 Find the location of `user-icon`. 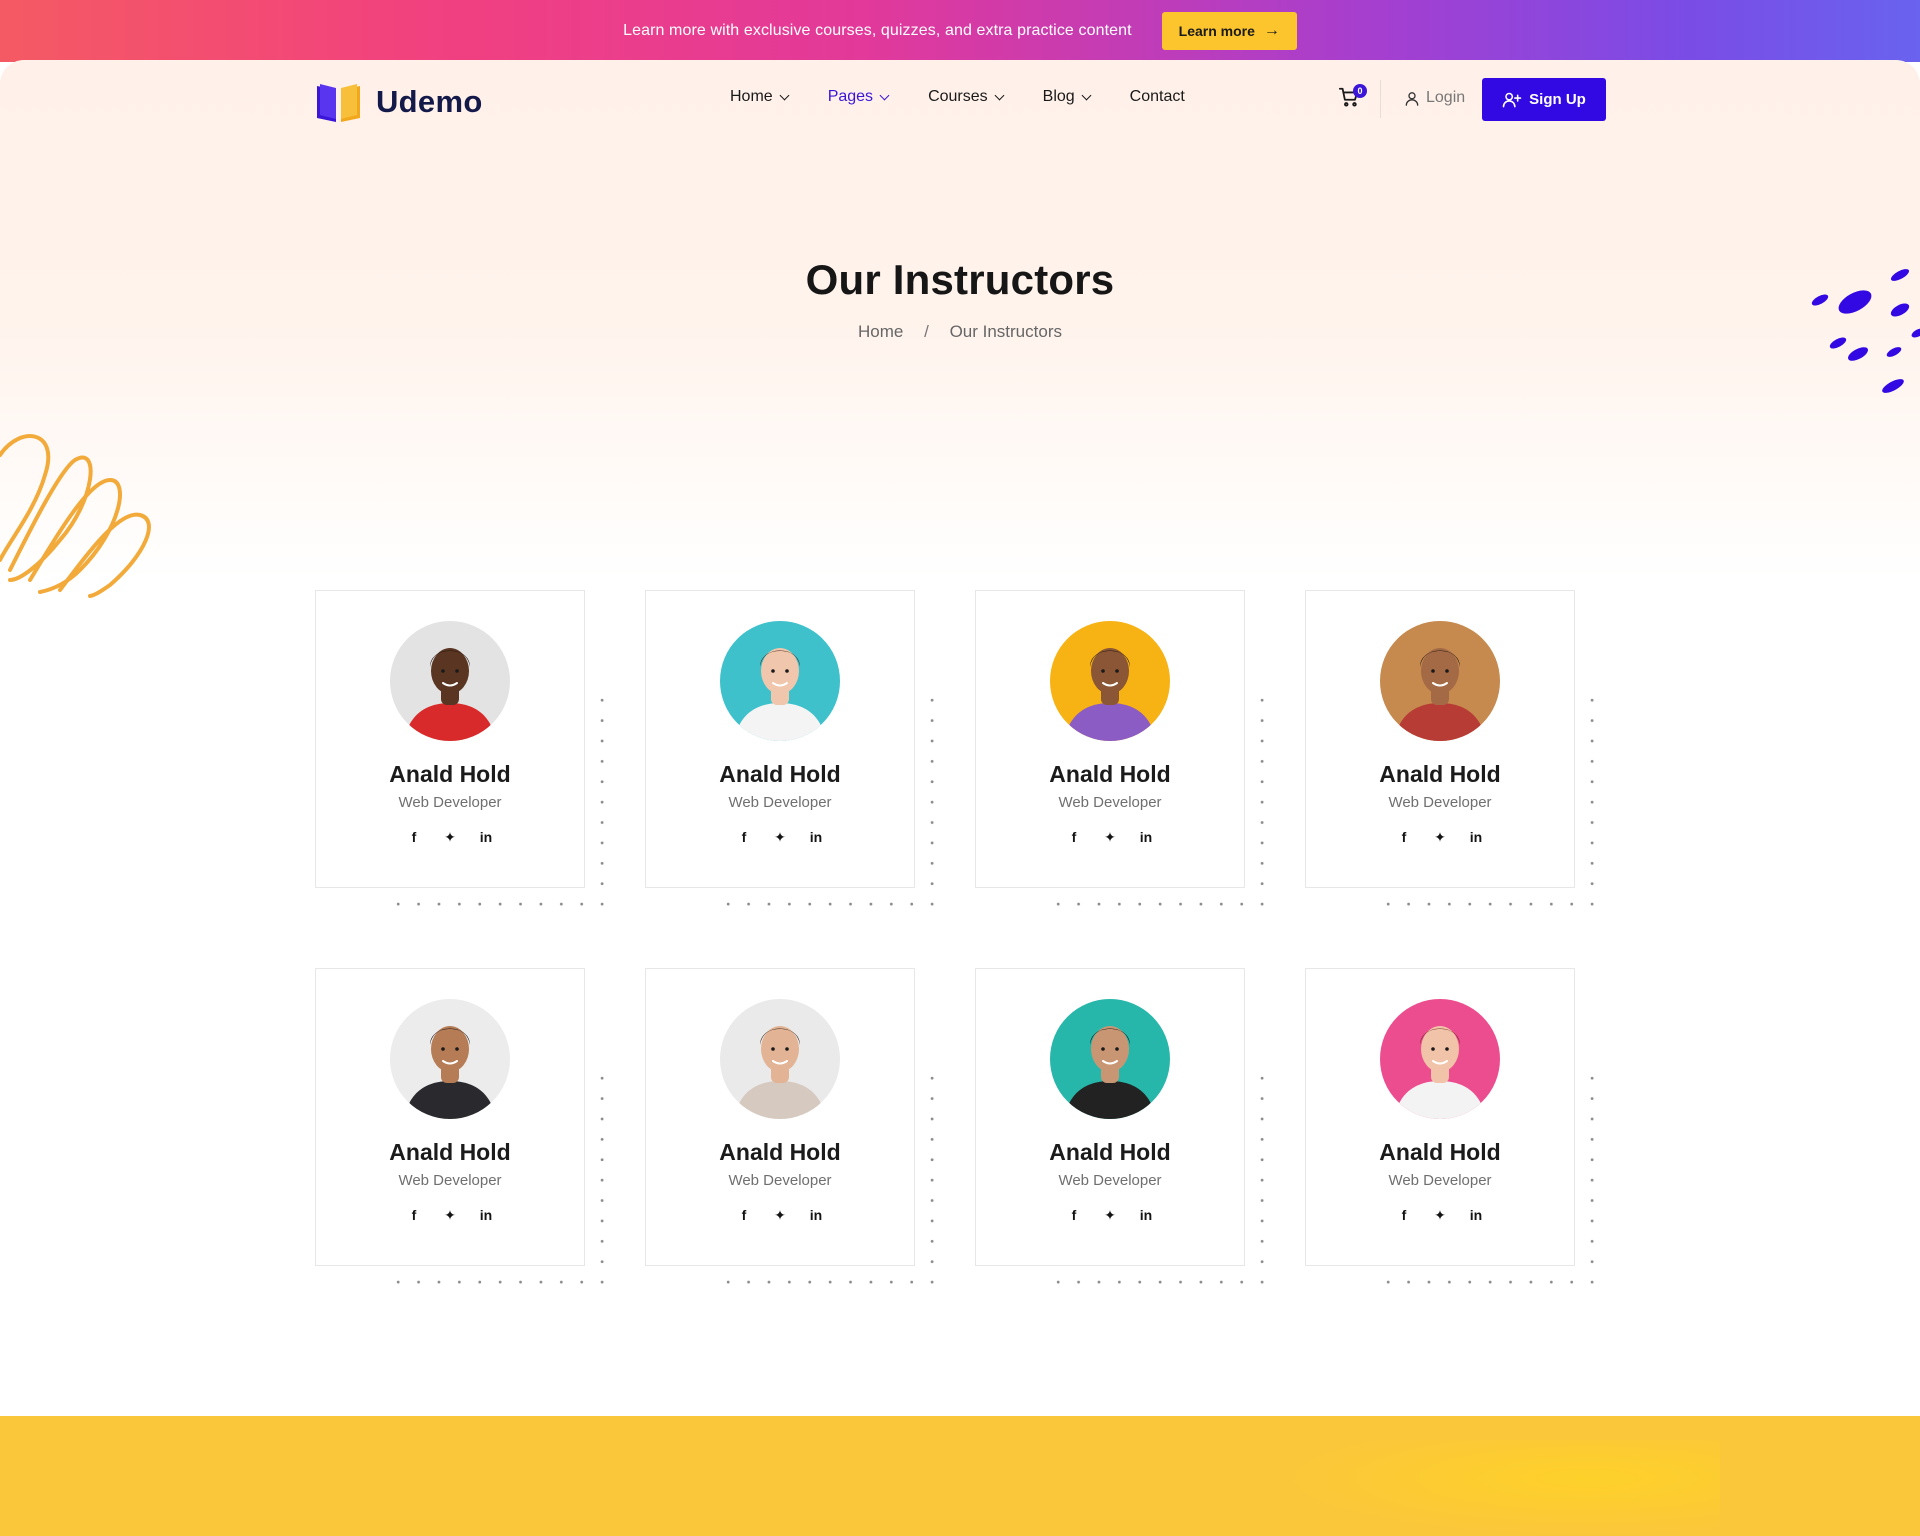

user-icon is located at coordinates (1412, 98).